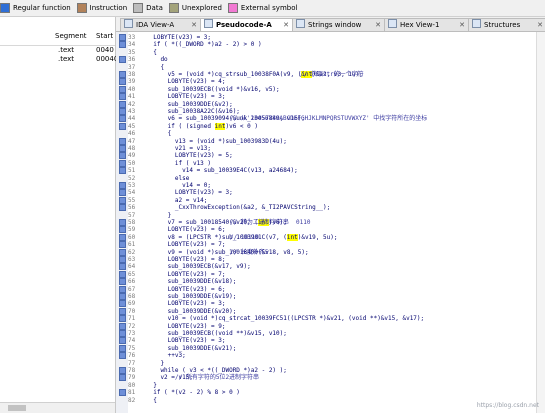 The height and width of the screenshot is (413, 545). Describe the element at coordinates (249, 252) in the screenshot. I see `code-comment: // 长度补齐5` at that location.